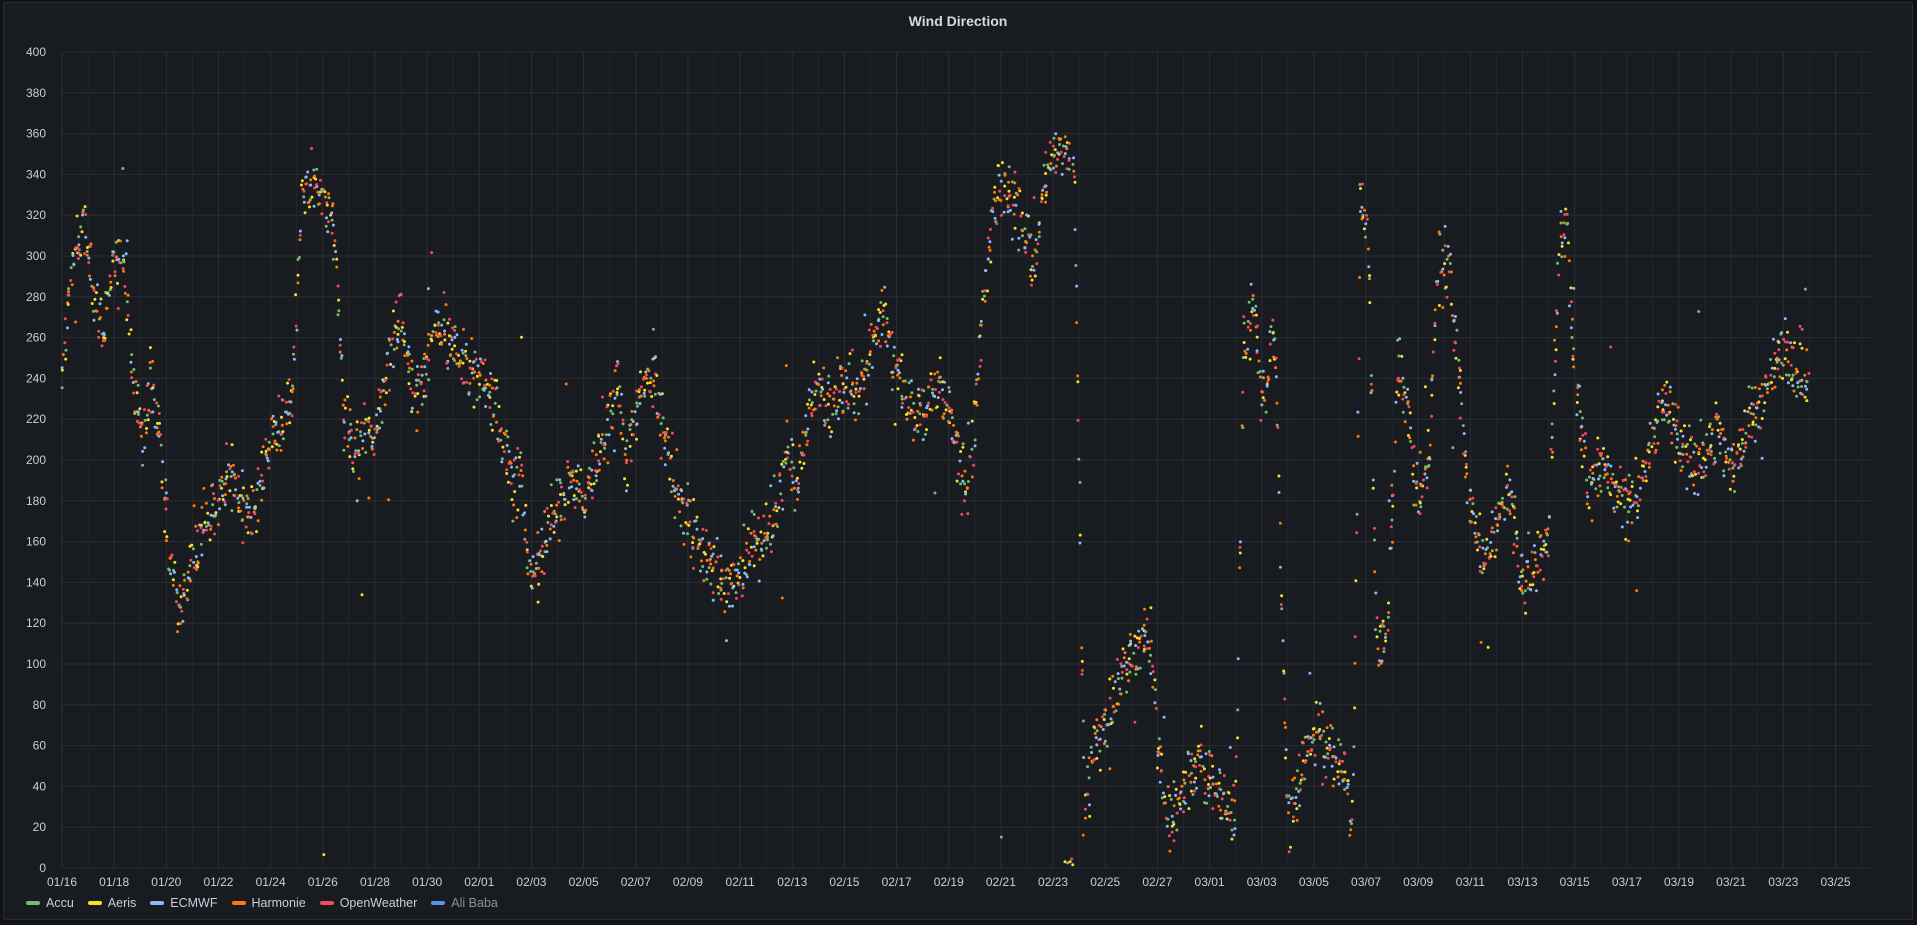 Image resolution: width=1917 pixels, height=925 pixels. Describe the element at coordinates (1627, 882) in the screenshot. I see `x-tick-label: 03/17` at that location.